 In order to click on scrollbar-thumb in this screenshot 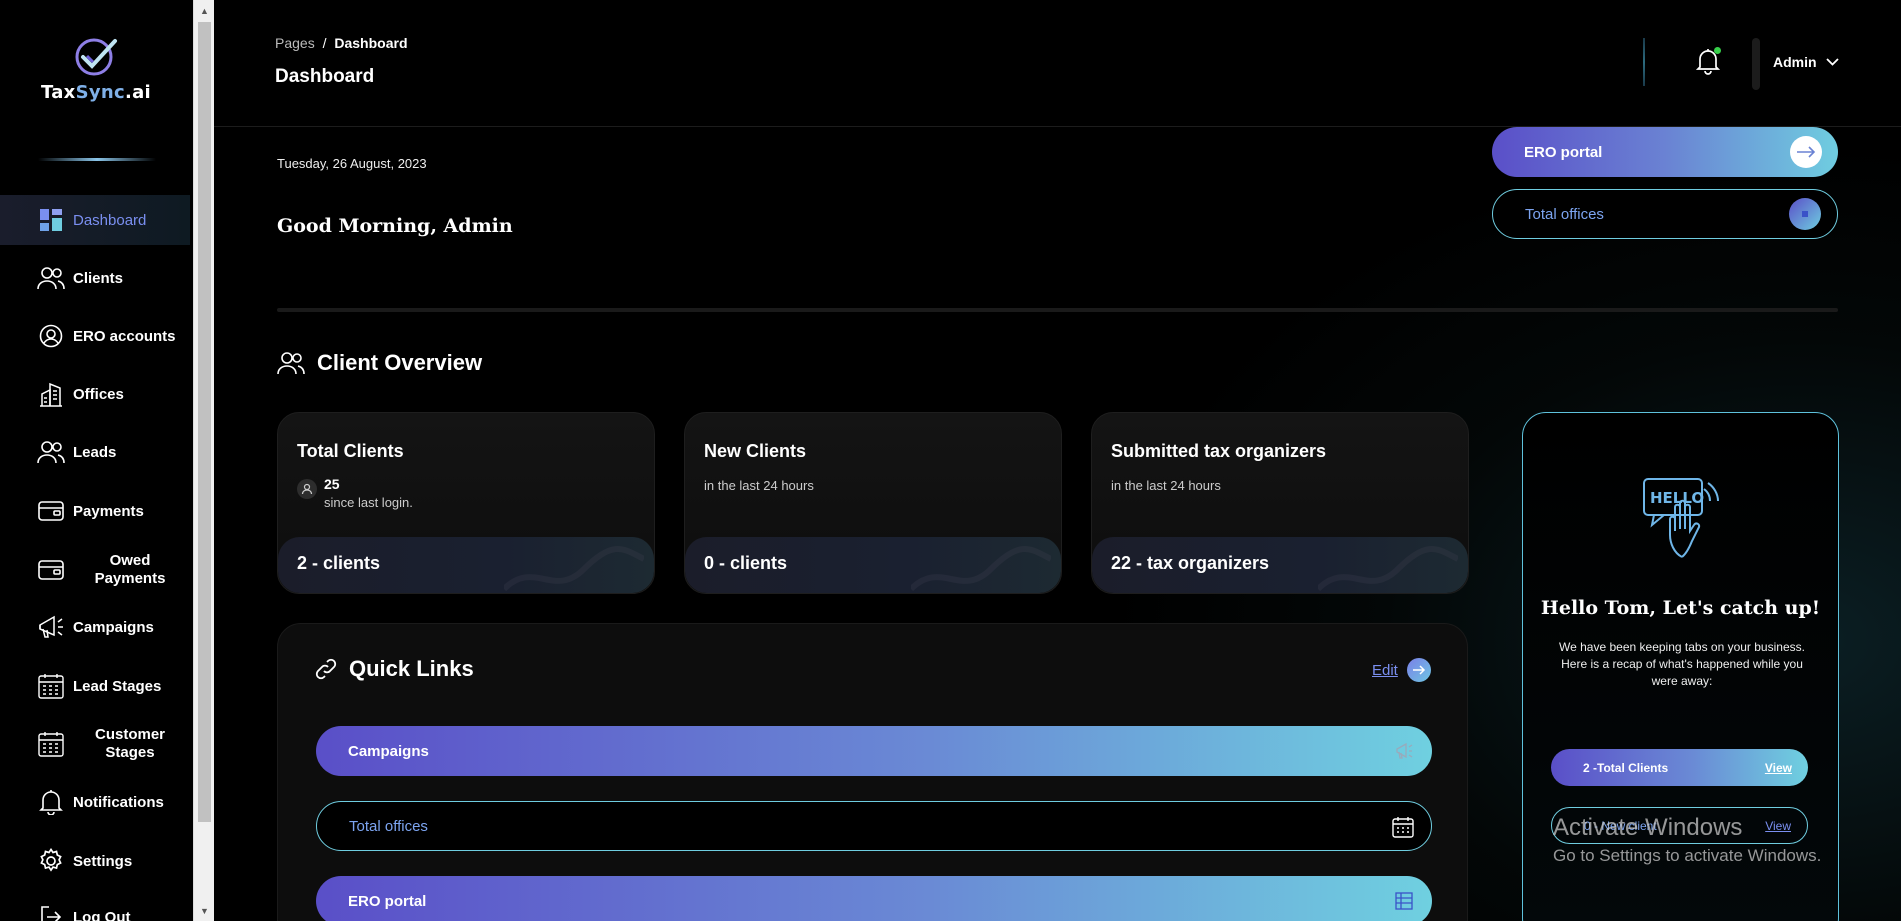, I will do `click(204, 422)`.